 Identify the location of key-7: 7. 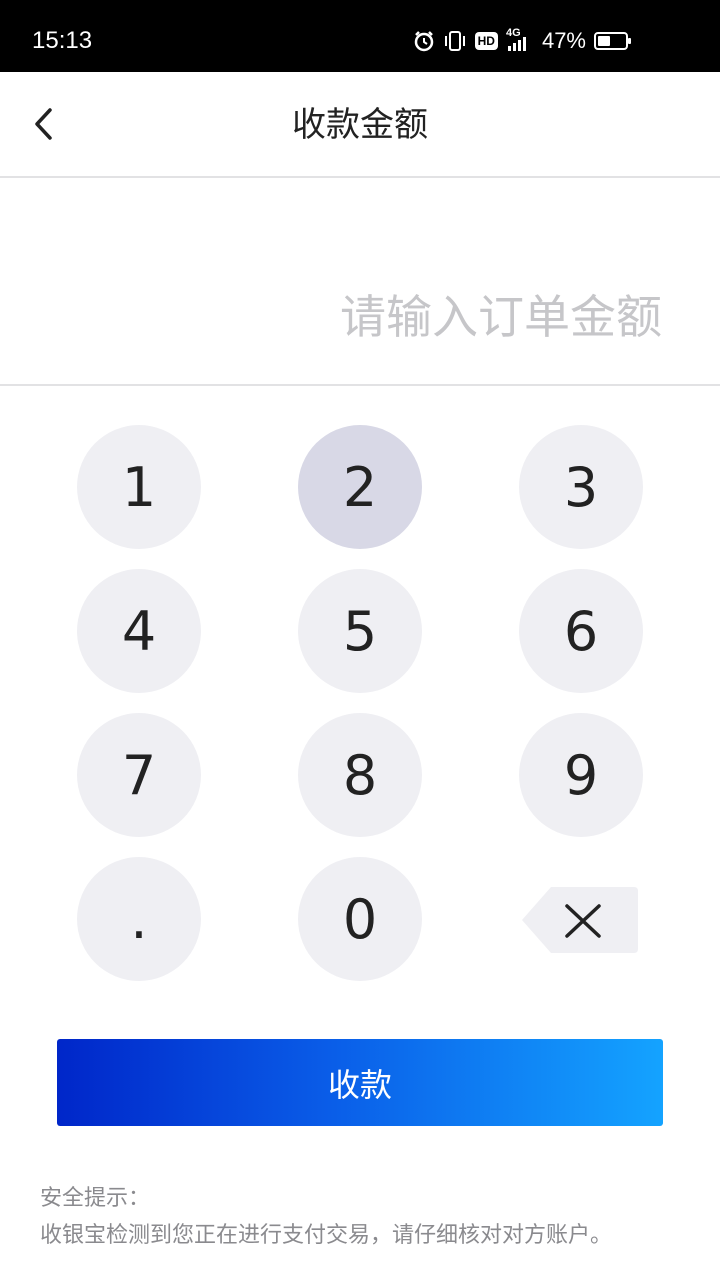
(139, 775).